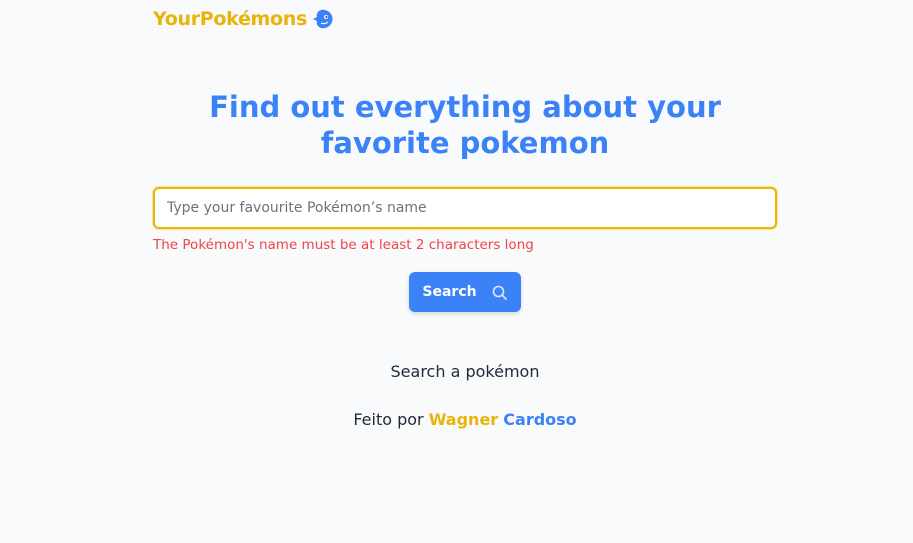 The width and height of the screenshot is (913, 543). Describe the element at coordinates (449, 292) in the screenshot. I see `search-button-label: Search` at that location.